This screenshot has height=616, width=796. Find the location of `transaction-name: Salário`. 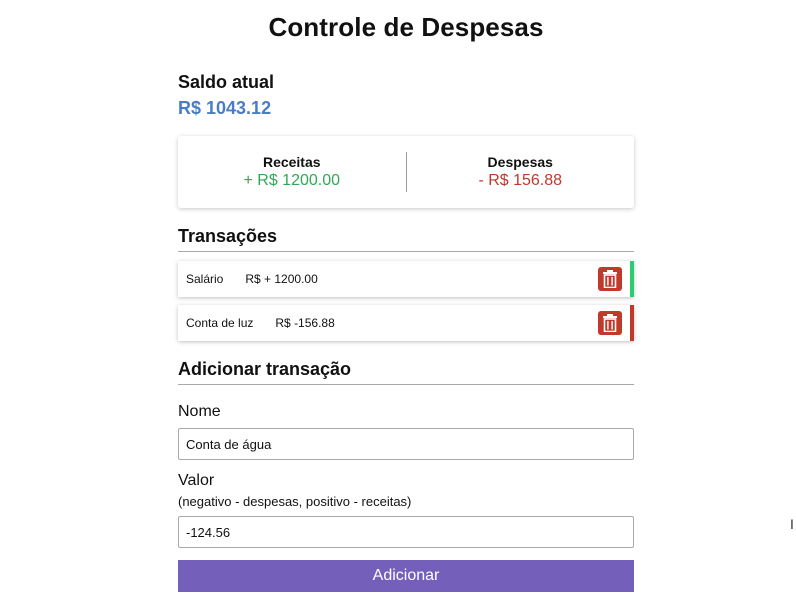

transaction-name: Salário is located at coordinates (205, 279).